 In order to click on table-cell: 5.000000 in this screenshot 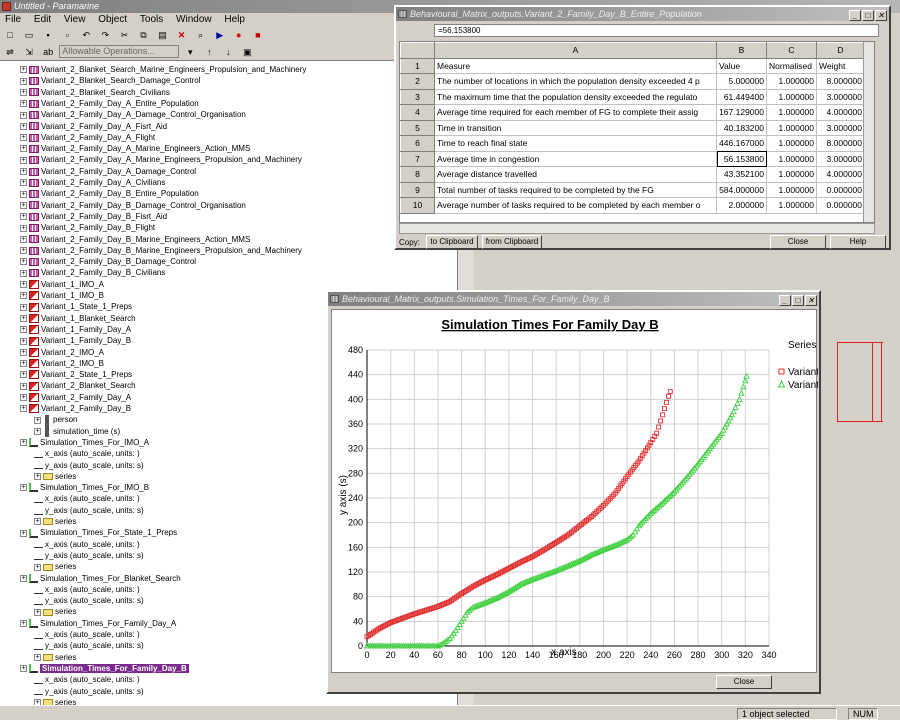, I will do `click(741, 81)`.